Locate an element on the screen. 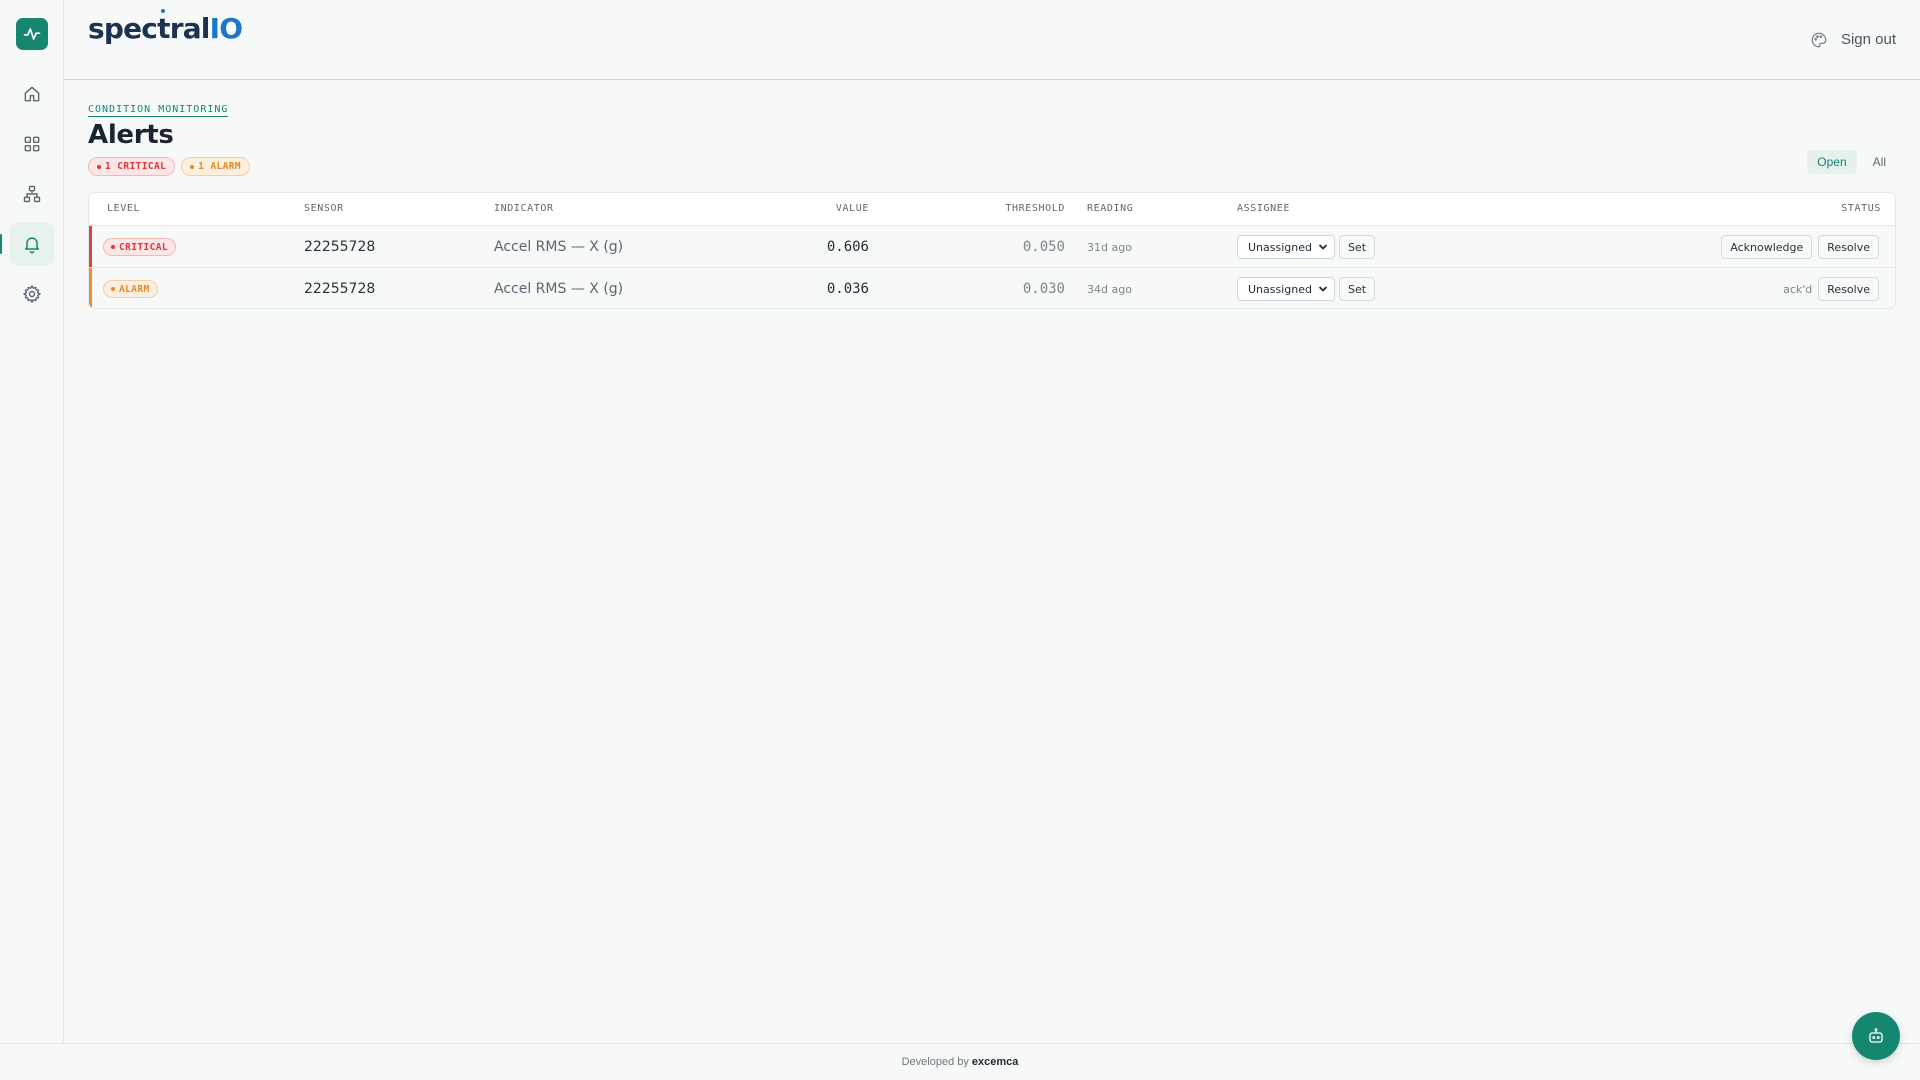  robot-icon is located at coordinates (1876, 1035).